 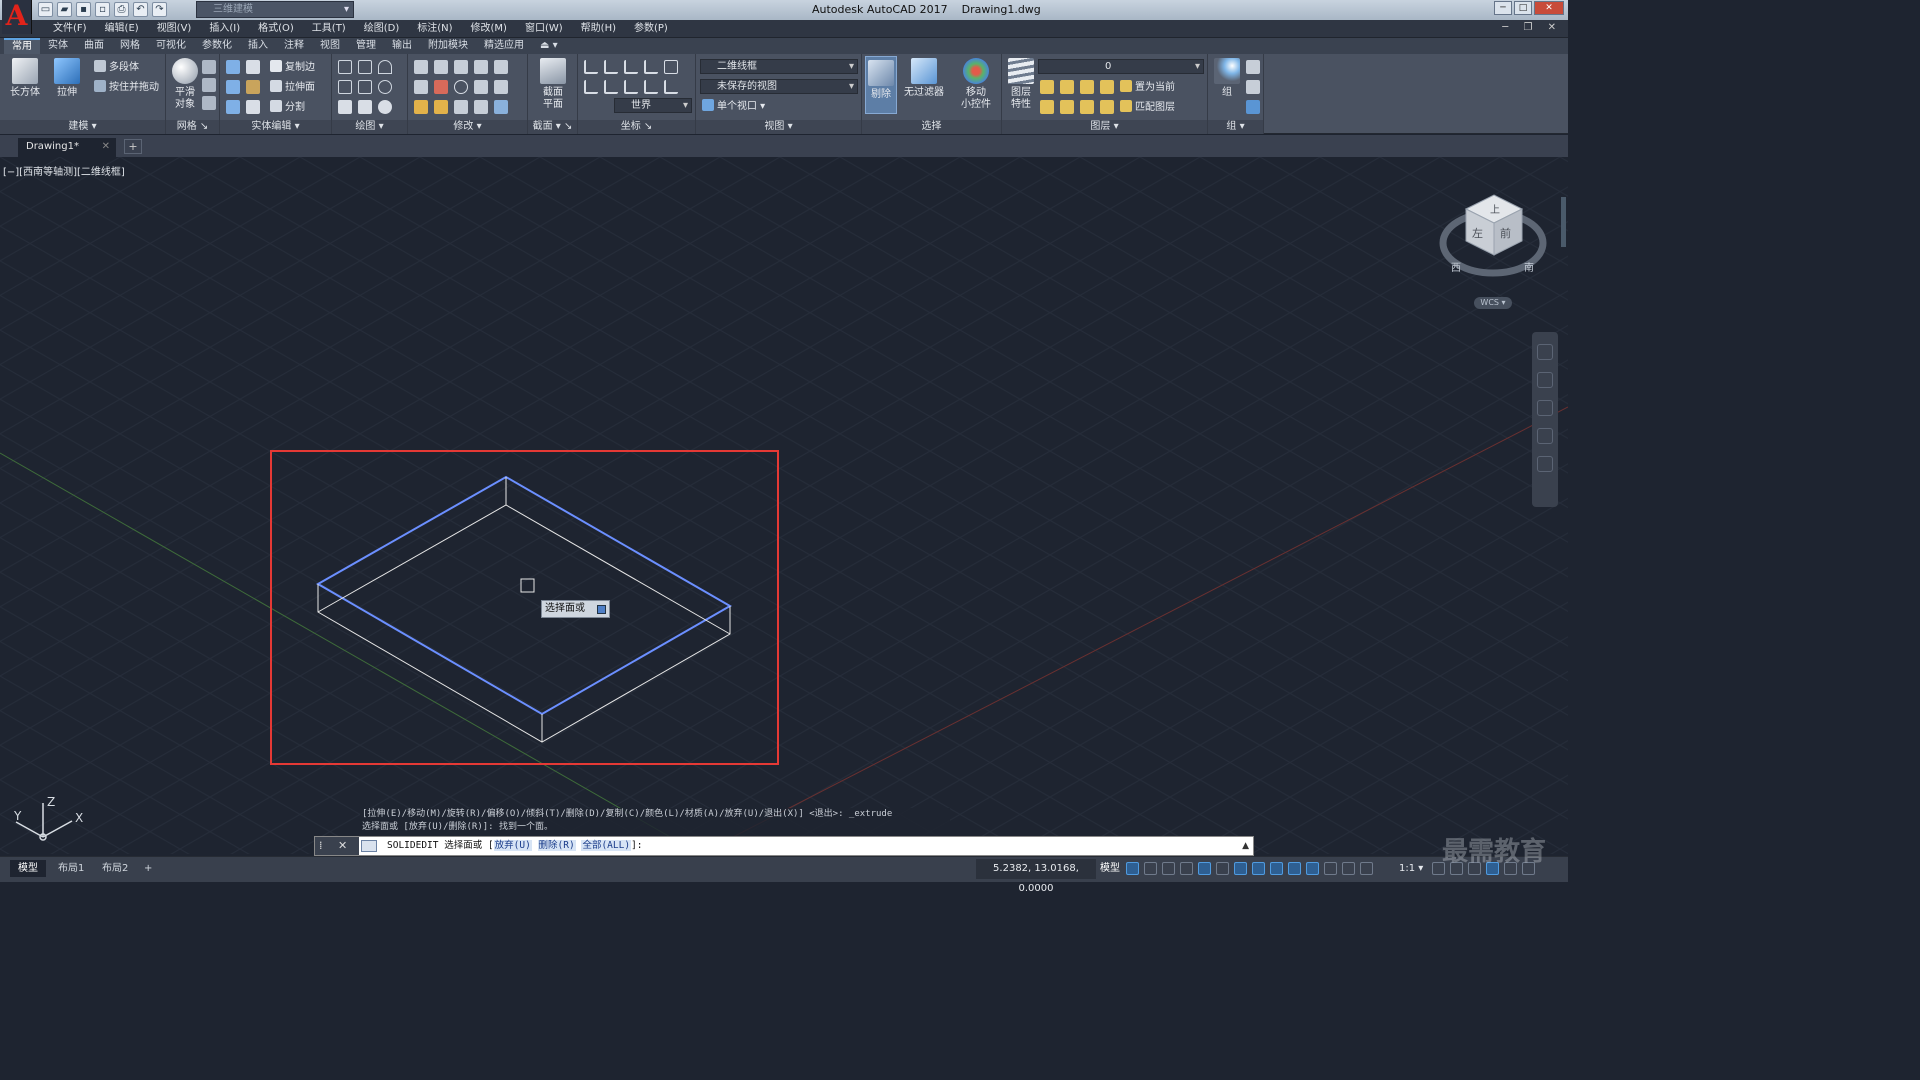 What do you see at coordinates (1503, 8) in the screenshot?
I see `minimize-button: ─` at bounding box center [1503, 8].